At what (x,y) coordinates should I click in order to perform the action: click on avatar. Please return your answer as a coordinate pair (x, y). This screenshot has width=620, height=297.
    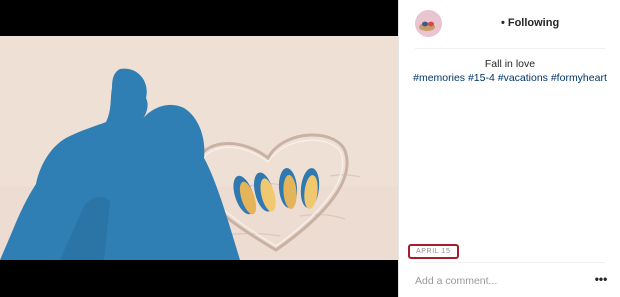
    Looking at the image, I should click on (428, 23).